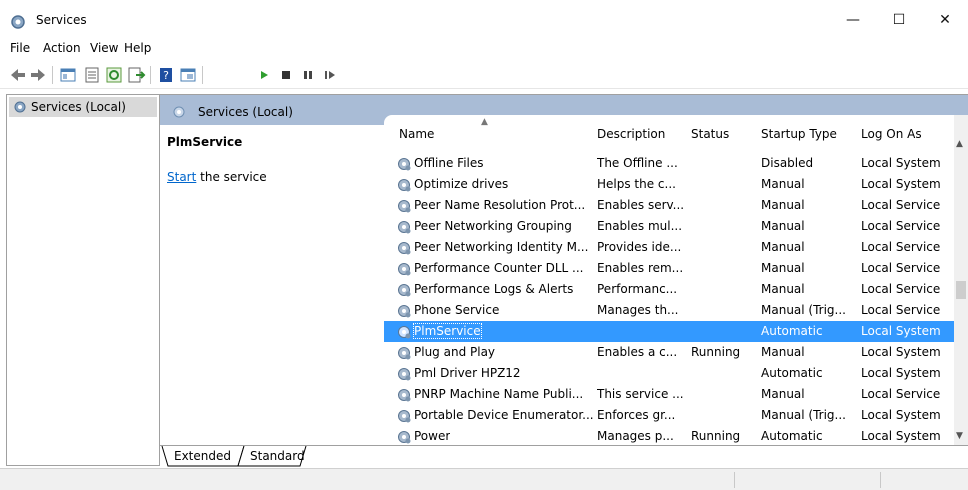 The image size is (968, 490). What do you see at coordinates (308, 75) in the screenshot?
I see `pause-icon` at bounding box center [308, 75].